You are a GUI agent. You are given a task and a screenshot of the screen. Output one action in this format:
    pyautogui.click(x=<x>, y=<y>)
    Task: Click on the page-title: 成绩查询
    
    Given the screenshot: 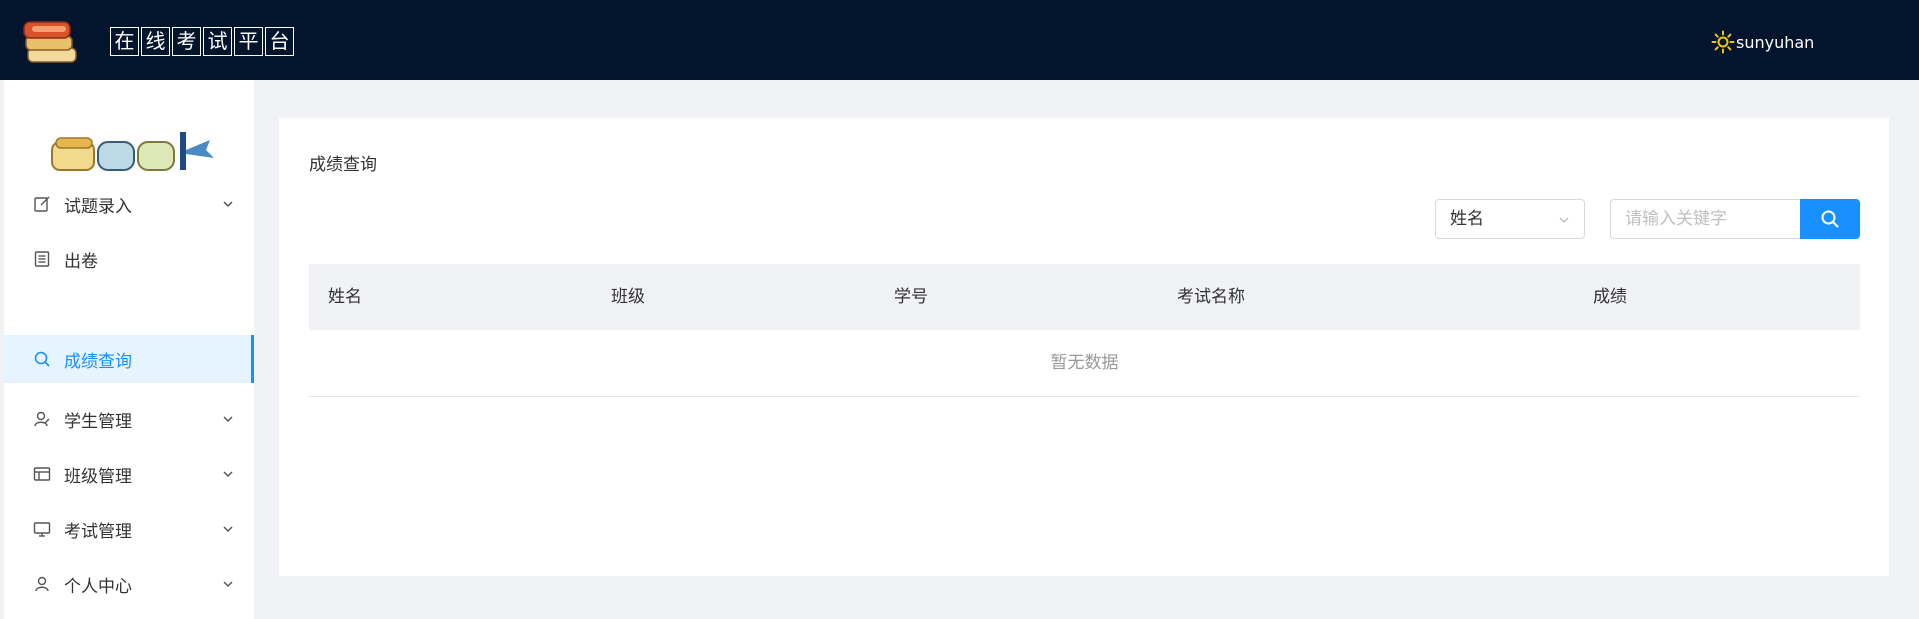 What is the action you would take?
    pyautogui.click(x=343, y=165)
    